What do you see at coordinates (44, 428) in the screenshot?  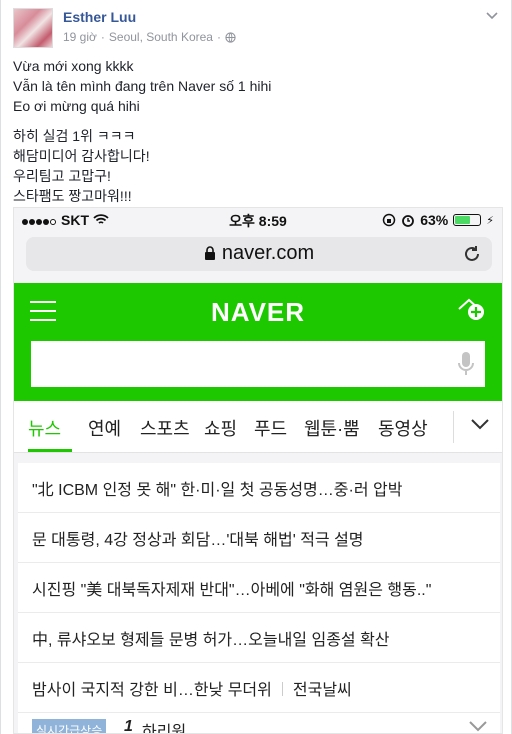 I see `tab-news: 뉴스` at bounding box center [44, 428].